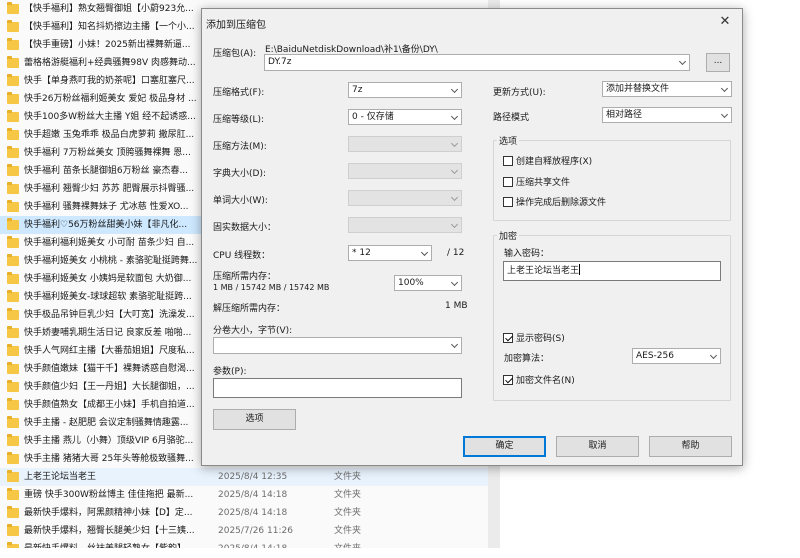 Image resolution: width=800 pixels, height=558 pixels. What do you see at coordinates (405, 198) in the screenshot?
I see `word-combo` at bounding box center [405, 198].